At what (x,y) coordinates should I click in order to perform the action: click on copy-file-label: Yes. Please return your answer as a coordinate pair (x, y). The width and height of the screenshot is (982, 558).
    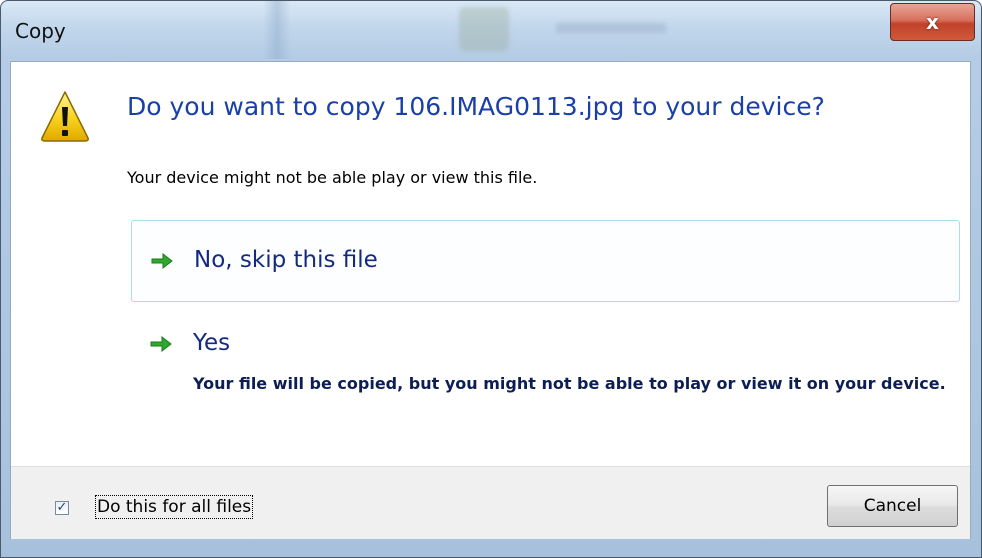
    Looking at the image, I should click on (212, 343).